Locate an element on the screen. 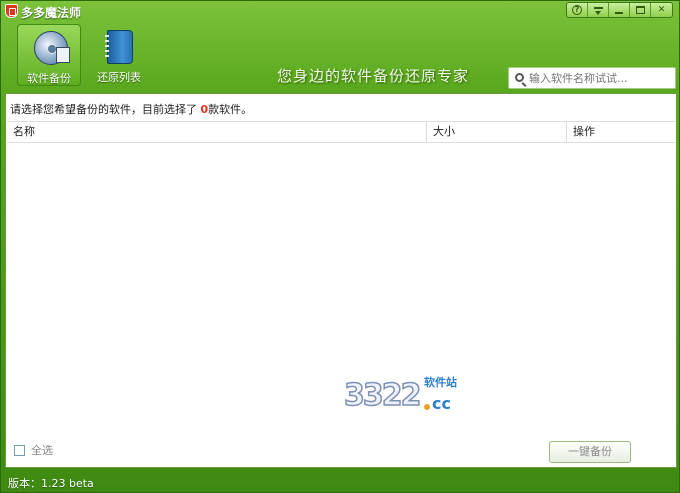 The image size is (680, 493). notebook-icon is located at coordinates (119, 47).